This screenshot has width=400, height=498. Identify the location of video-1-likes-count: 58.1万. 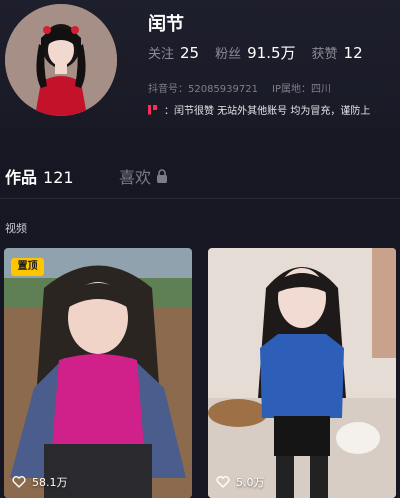
(50, 482).